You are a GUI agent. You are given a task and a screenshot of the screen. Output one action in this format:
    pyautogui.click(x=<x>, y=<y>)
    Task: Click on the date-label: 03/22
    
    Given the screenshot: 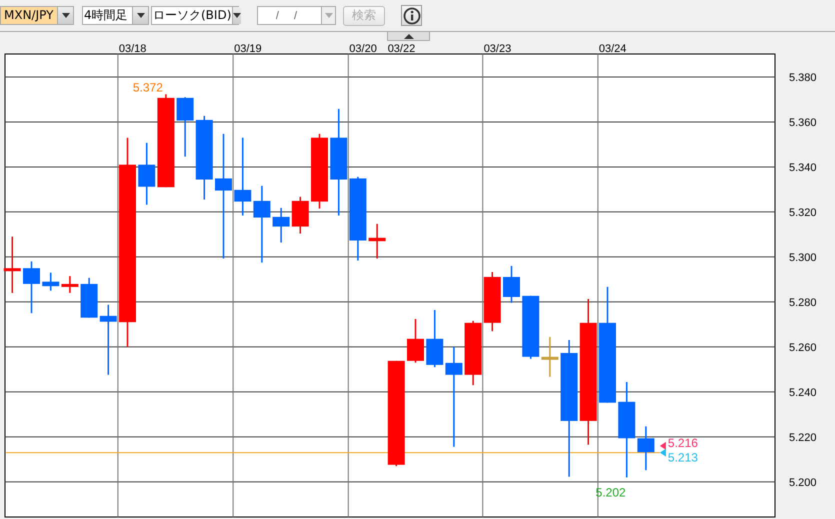 What is the action you would take?
    pyautogui.click(x=402, y=49)
    